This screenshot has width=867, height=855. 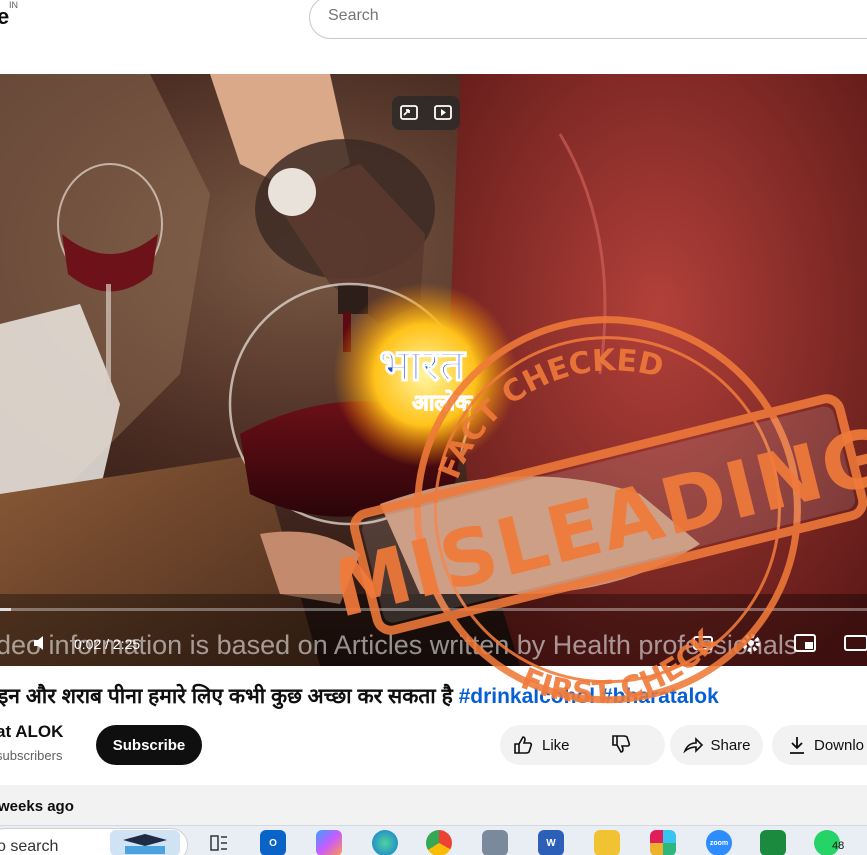 I want to click on player-overlay-controls, so click(x=426, y=113).